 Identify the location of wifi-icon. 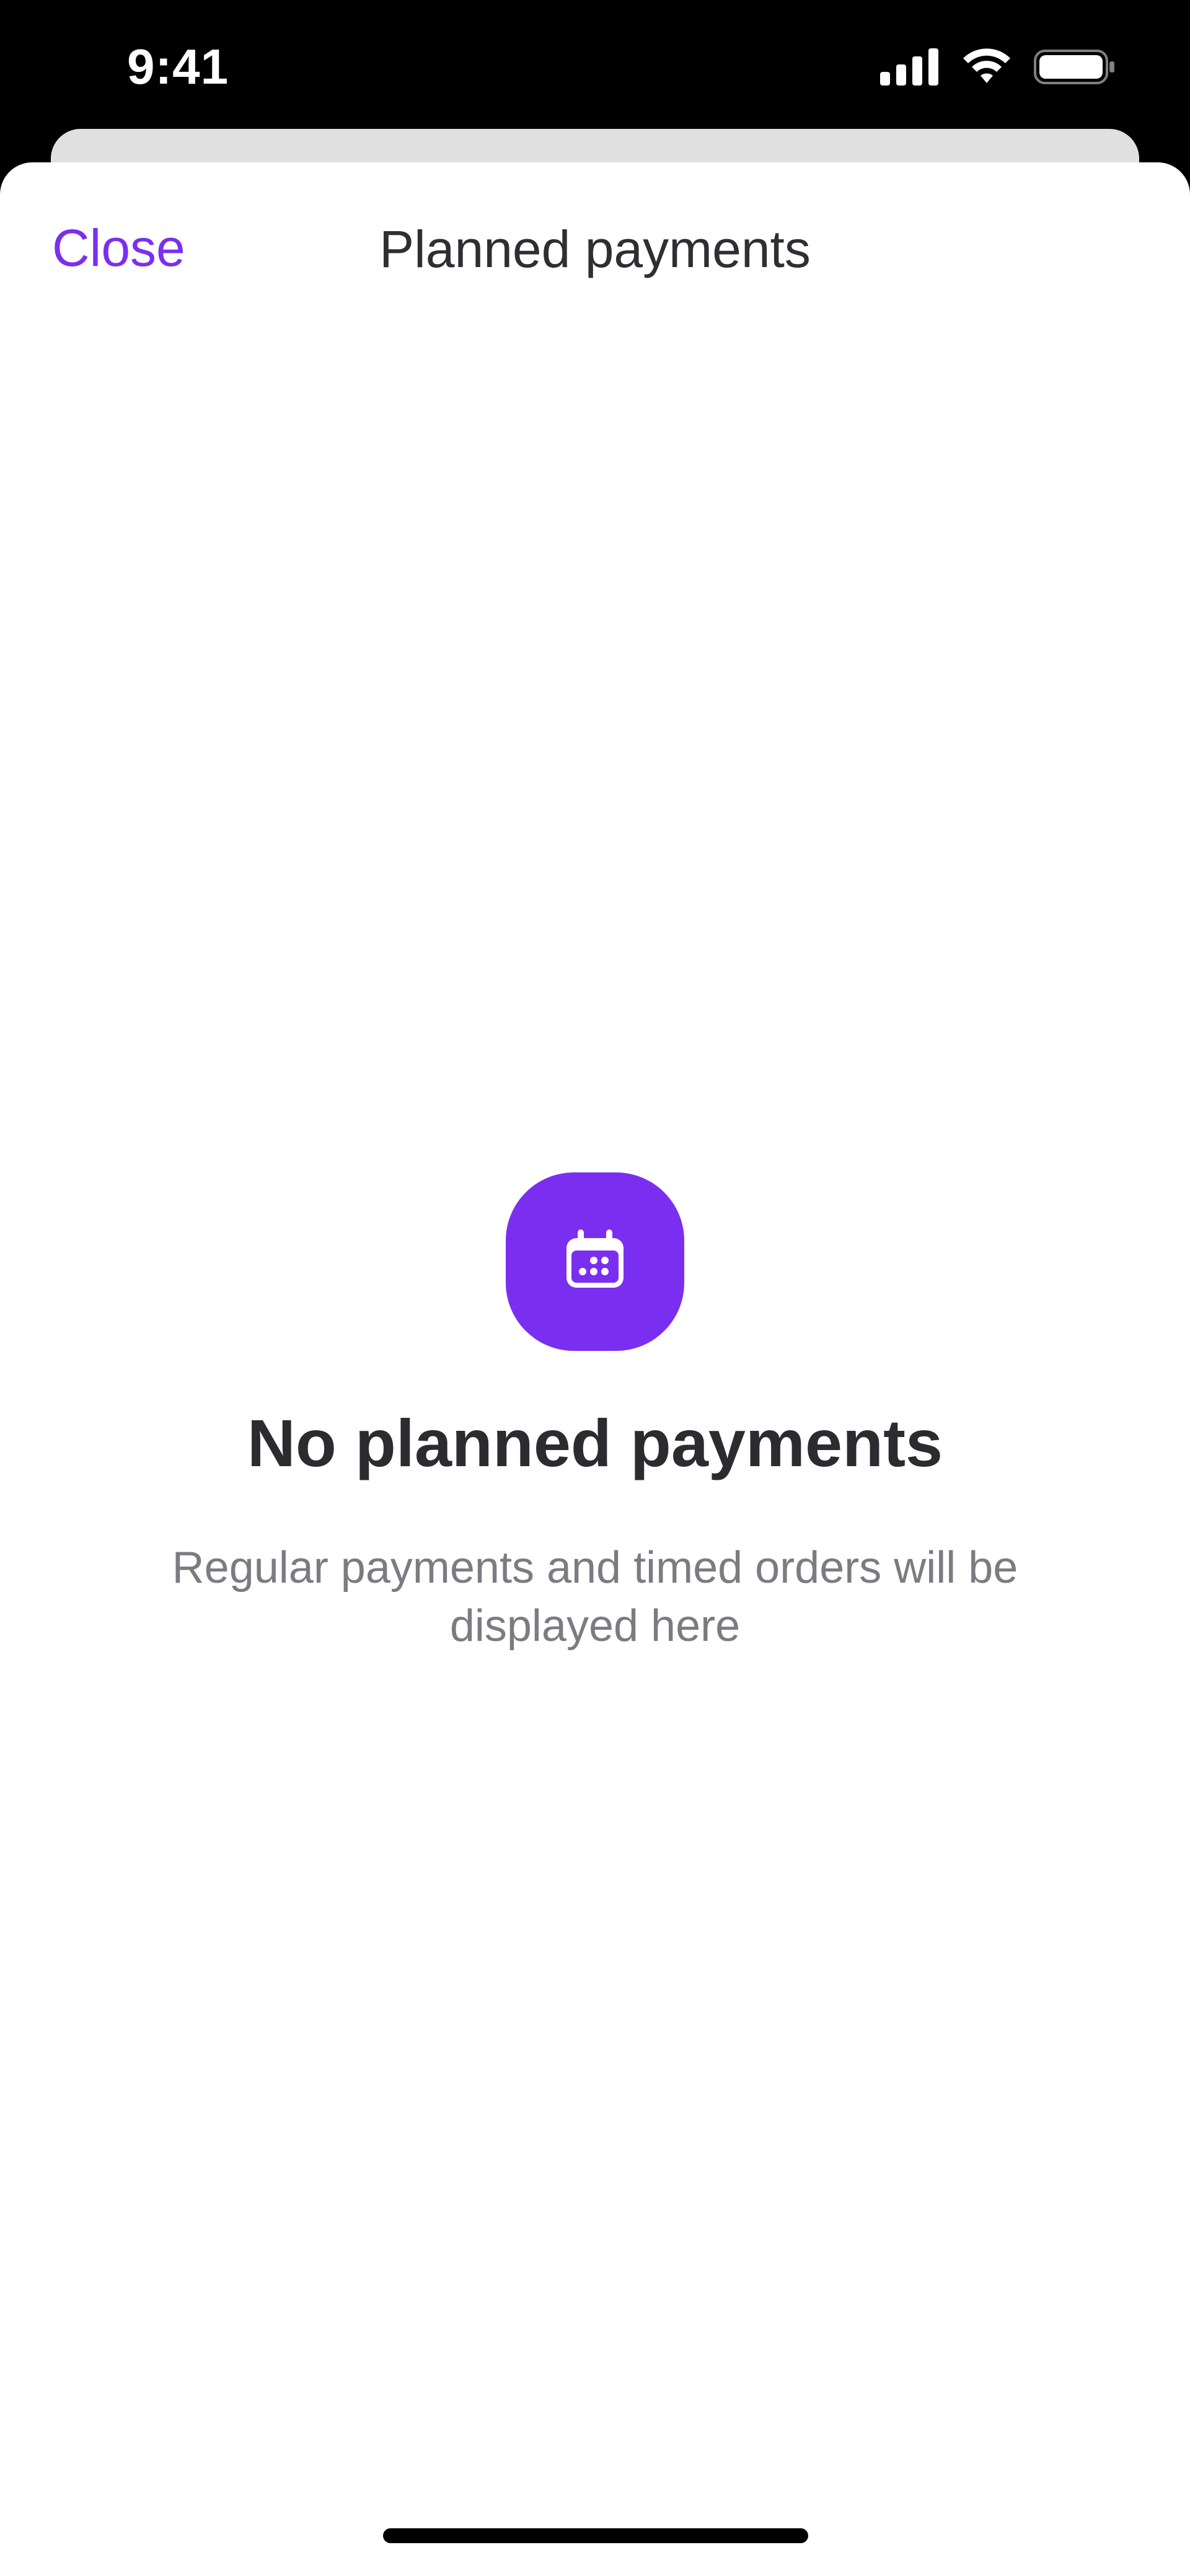
(986, 68).